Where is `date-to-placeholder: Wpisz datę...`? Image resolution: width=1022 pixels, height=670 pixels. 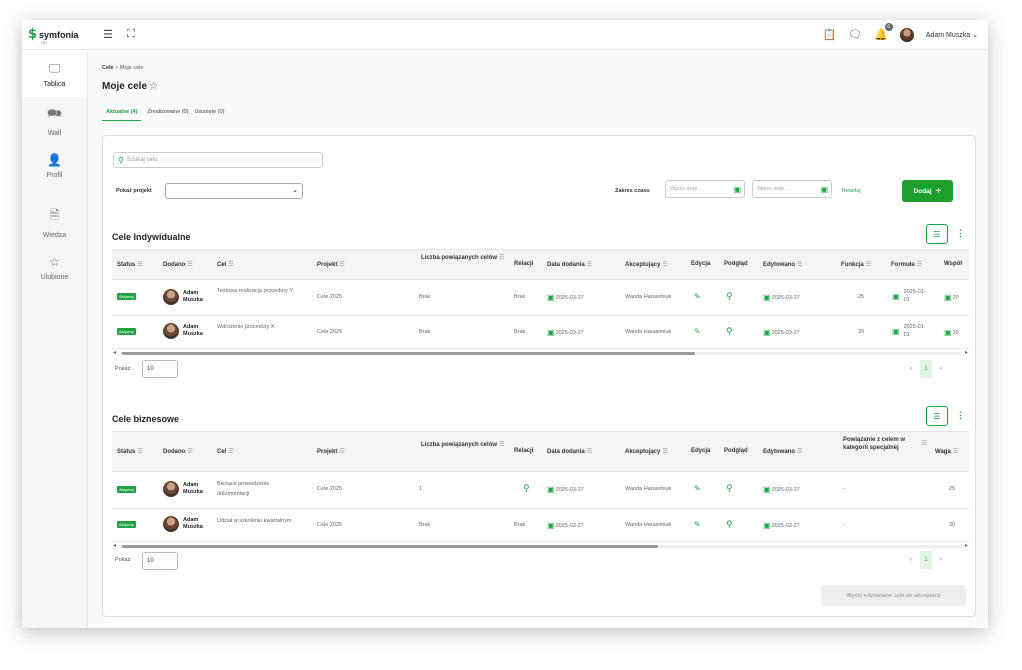 date-to-placeholder: Wpisz datę... is located at coordinates (773, 189).